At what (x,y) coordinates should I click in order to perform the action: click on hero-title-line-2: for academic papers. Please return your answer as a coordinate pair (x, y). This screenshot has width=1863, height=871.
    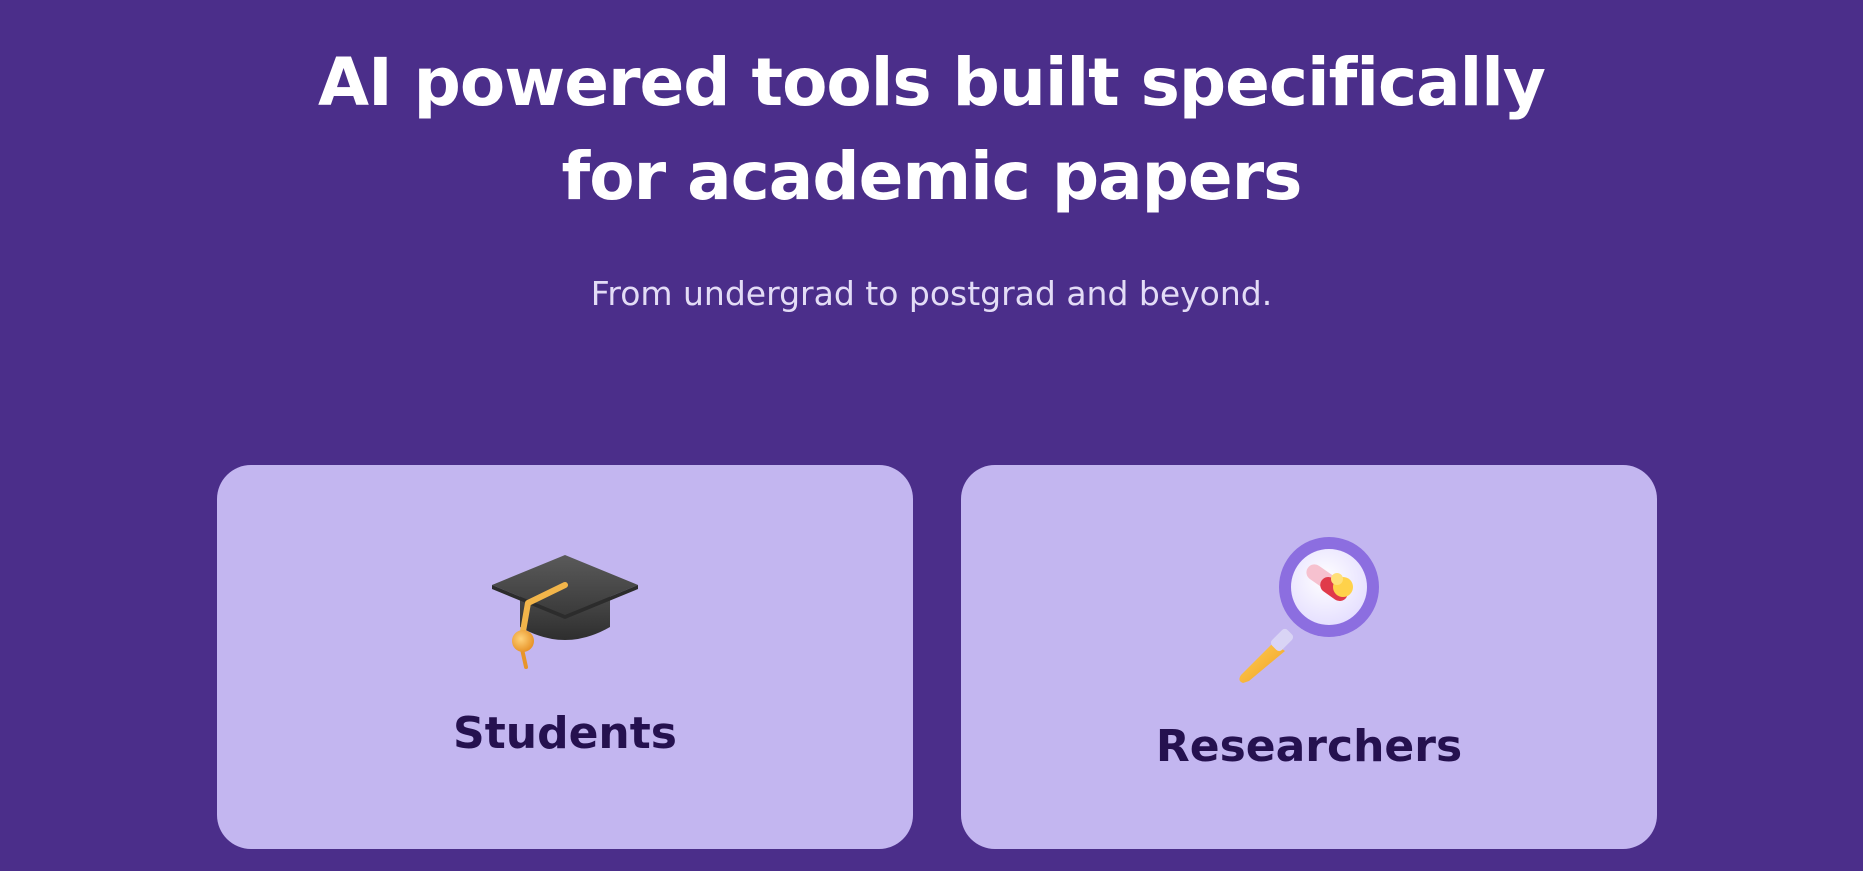
    Looking at the image, I should click on (932, 176).